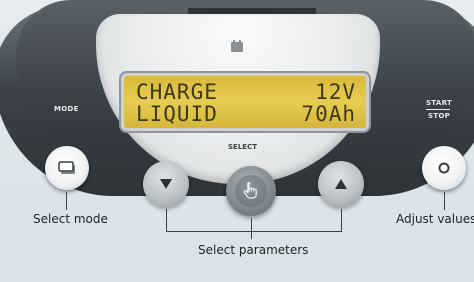 This screenshot has height=282, width=474. I want to click on mode-button, so click(67, 168).